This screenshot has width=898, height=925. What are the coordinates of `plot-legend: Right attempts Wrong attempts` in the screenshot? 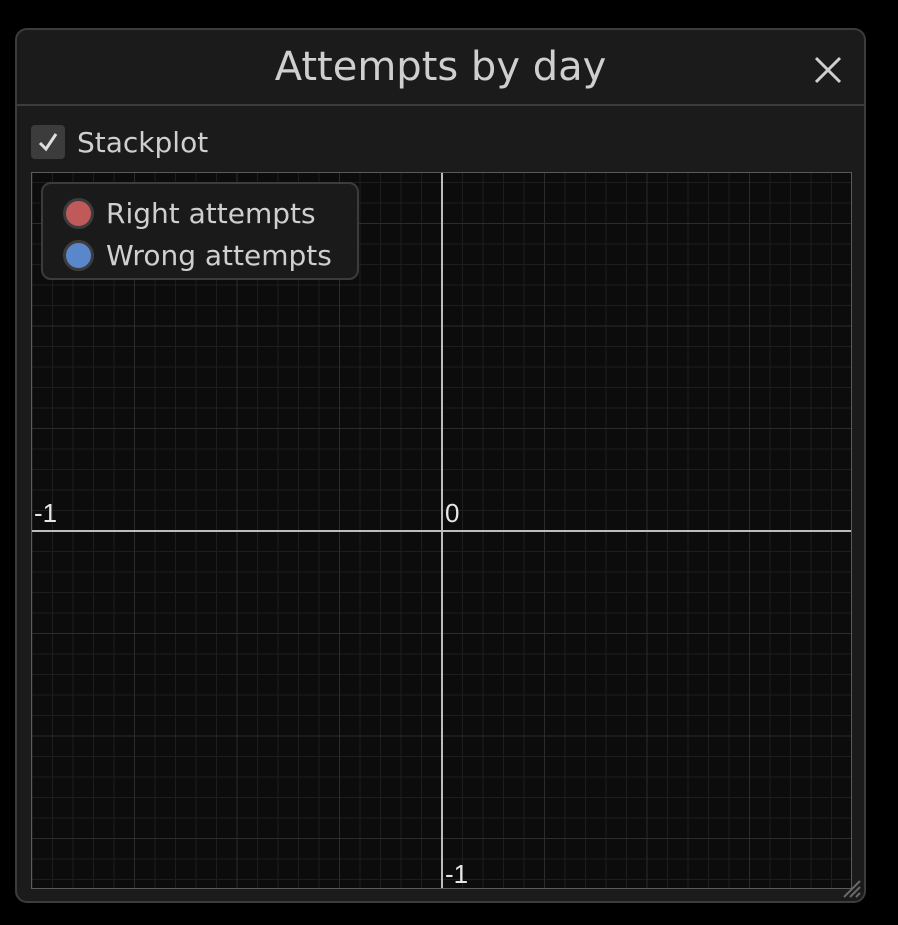 It's located at (200, 231).